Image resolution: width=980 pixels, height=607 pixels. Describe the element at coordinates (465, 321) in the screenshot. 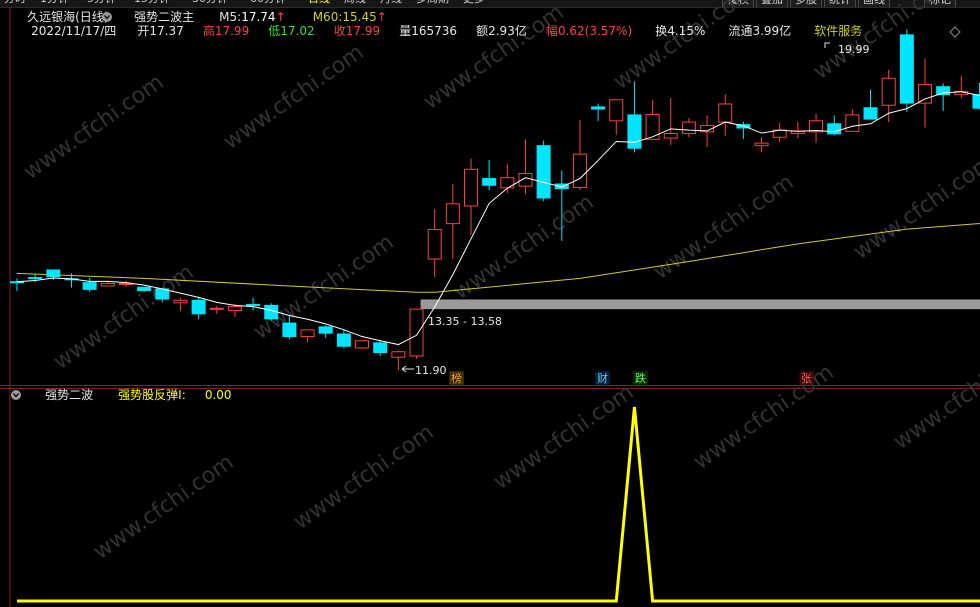

I see `gap-label: 13.35 - 13.58` at that location.